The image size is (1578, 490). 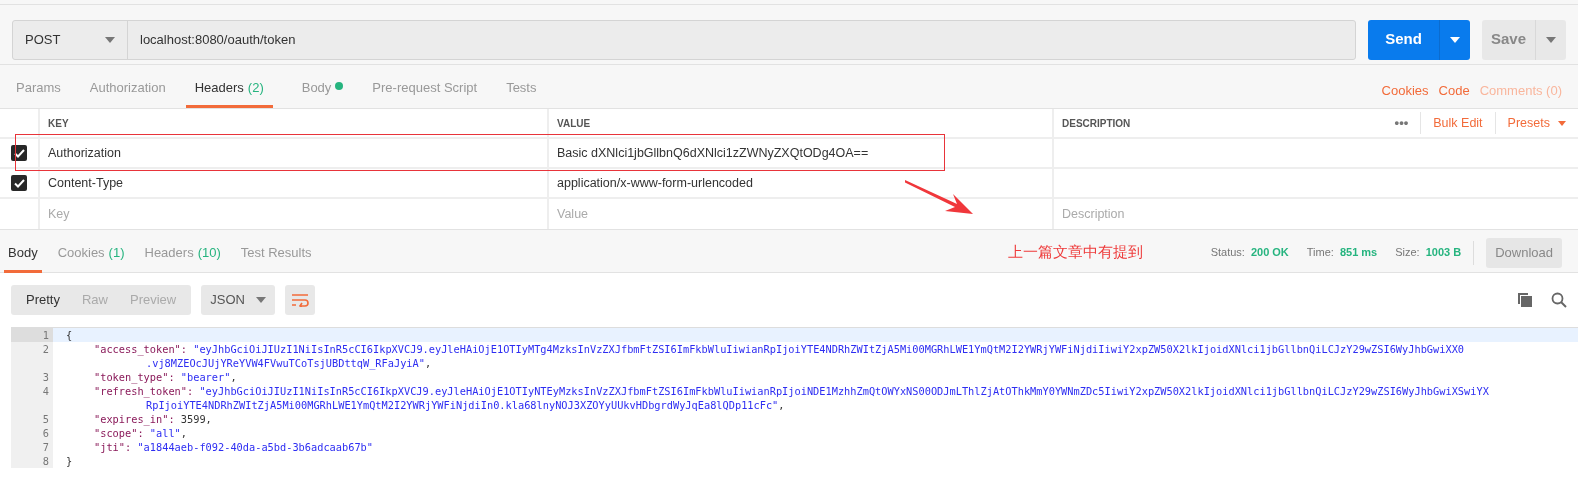 I want to click on wrap-icon, so click(x=300, y=300).